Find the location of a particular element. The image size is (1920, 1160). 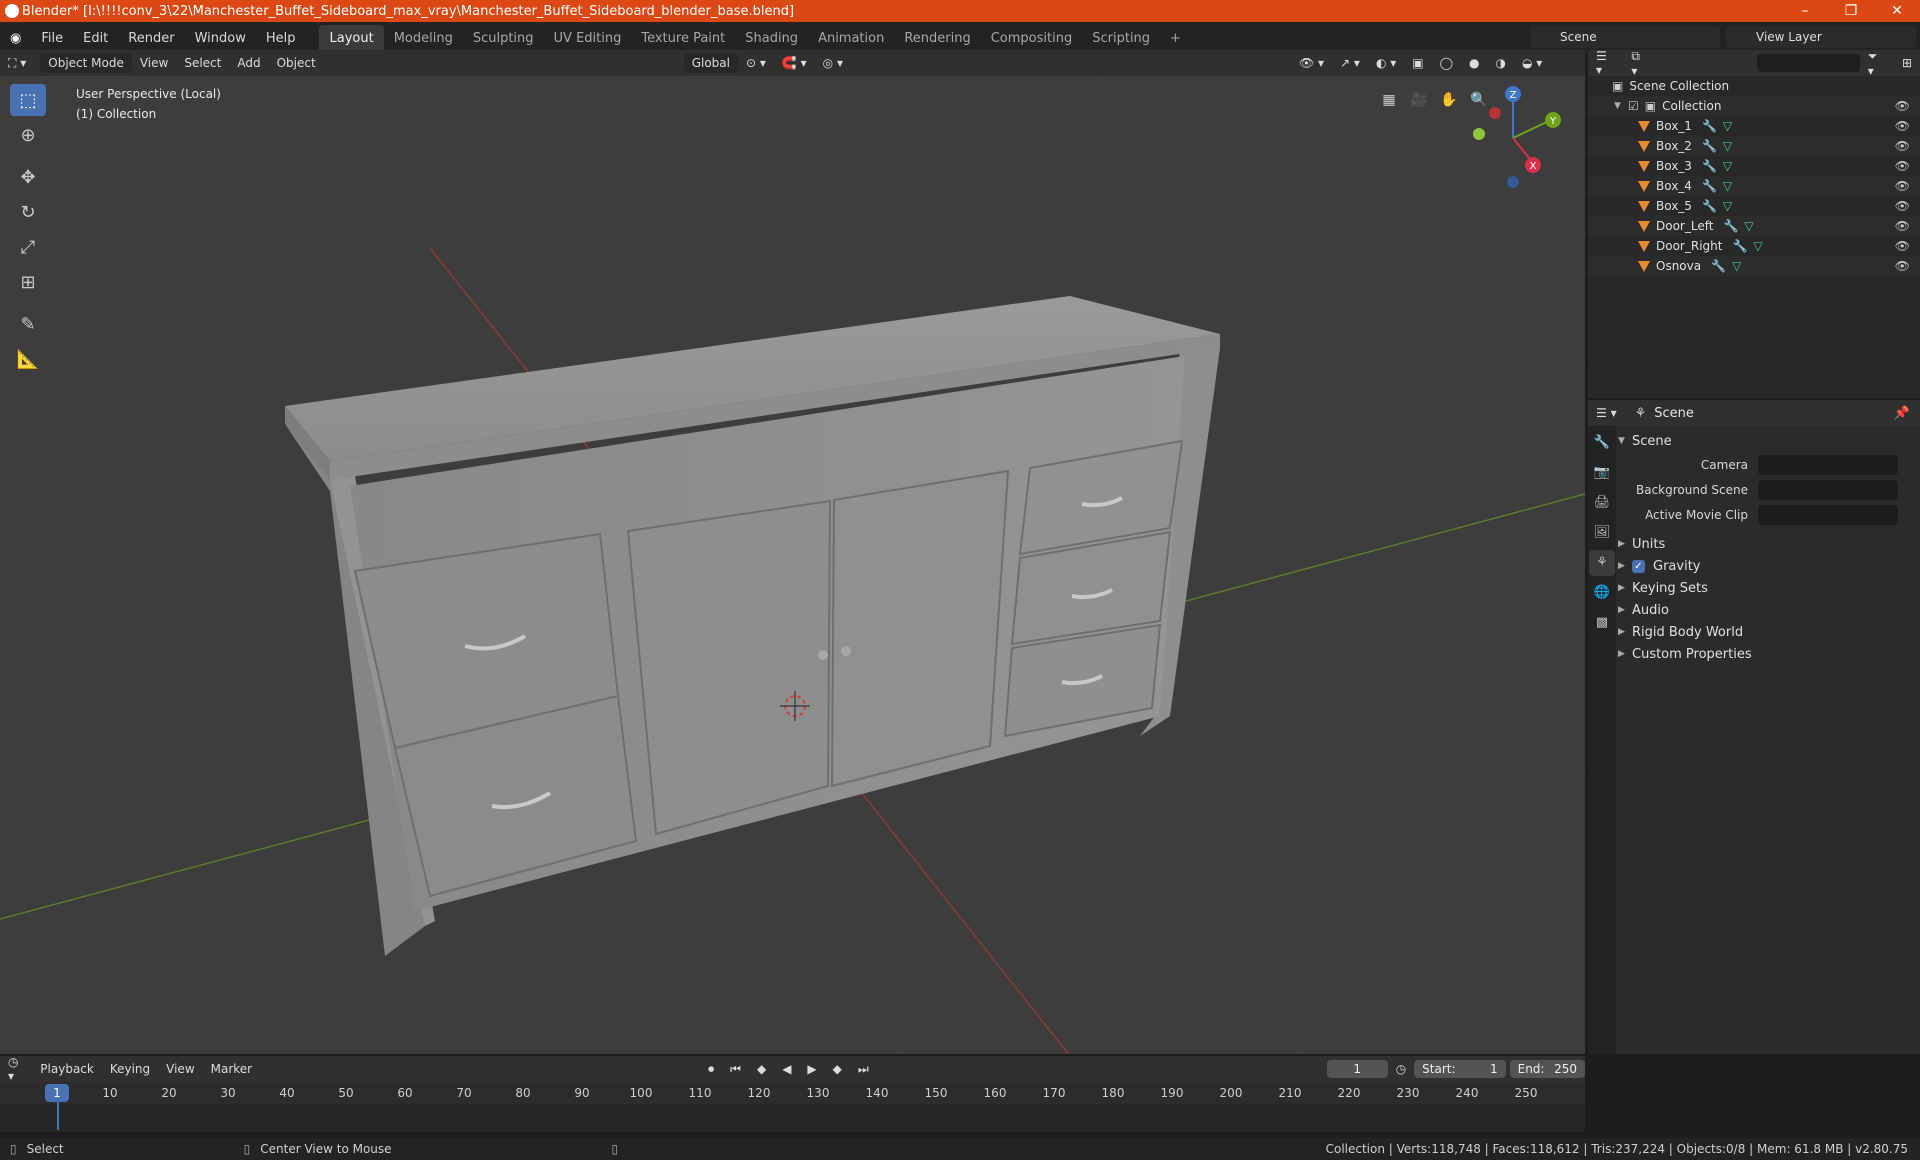

menu-keying: Keying is located at coordinates (130, 1069).